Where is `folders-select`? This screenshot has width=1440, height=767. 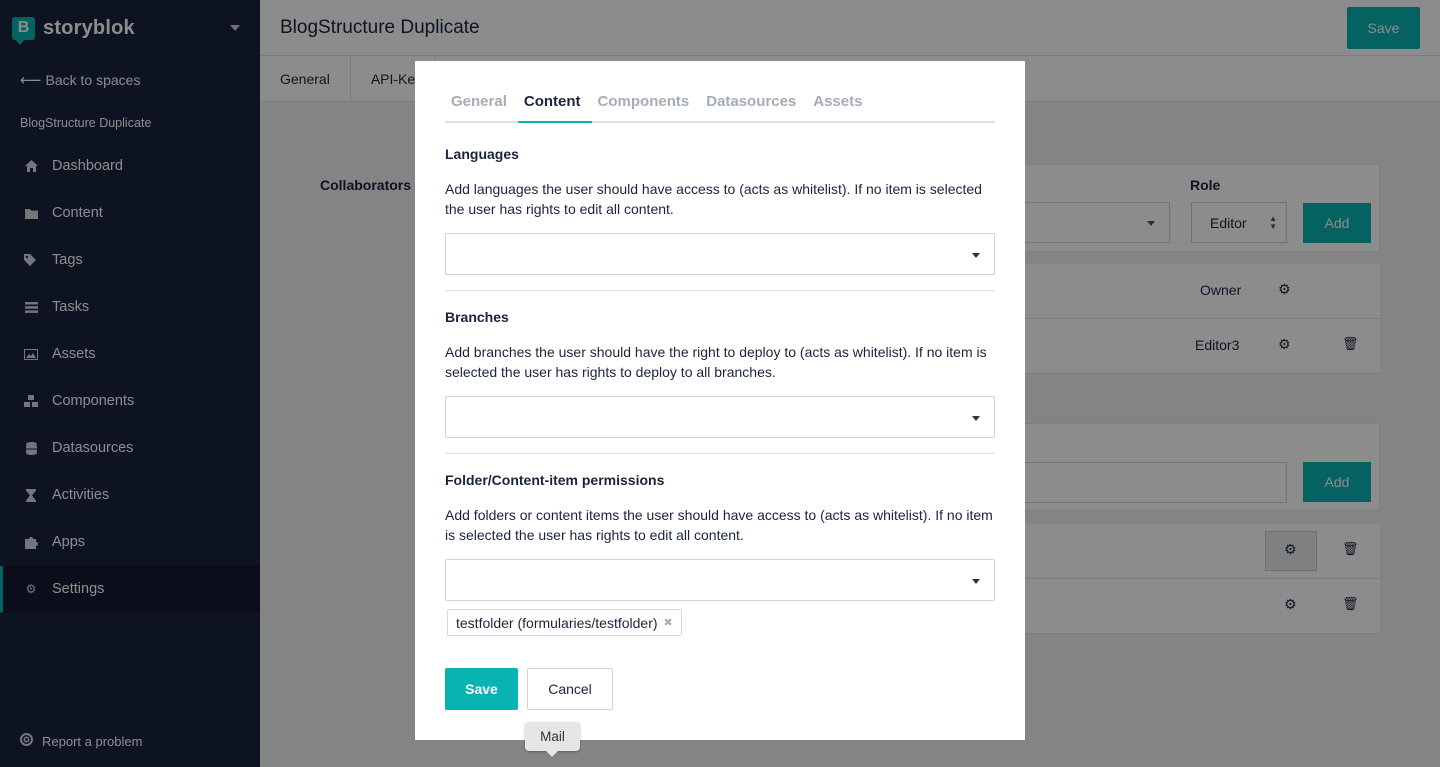
folders-select is located at coordinates (720, 580).